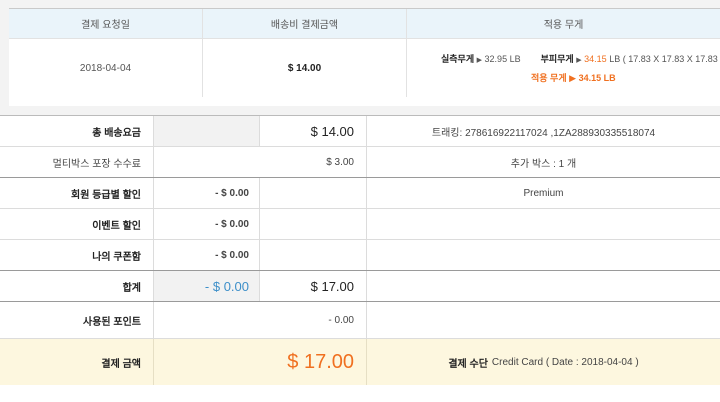 Image resolution: width=720 pixels, height=402 pixels. I want to click on applied-weight-line: 적용 무게 ▶ 34.15 LB, so click(528, 77).